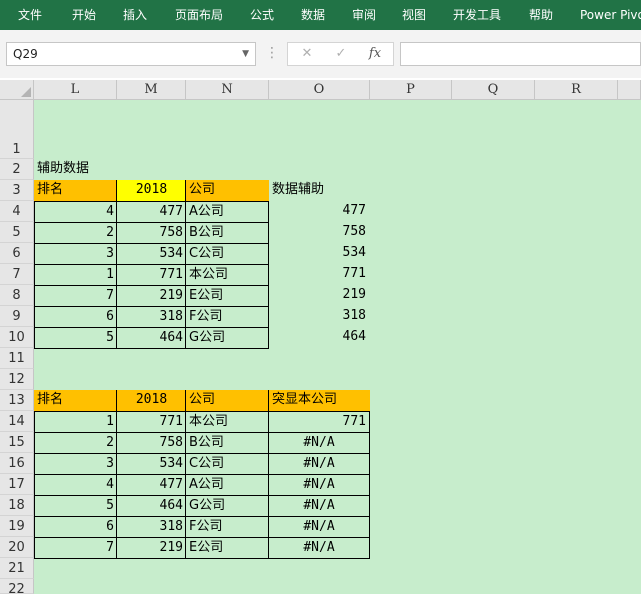 The height and width of the screenshot is (594, 641). I want to click on table2-row2-rank: 2, so click(75, 442).